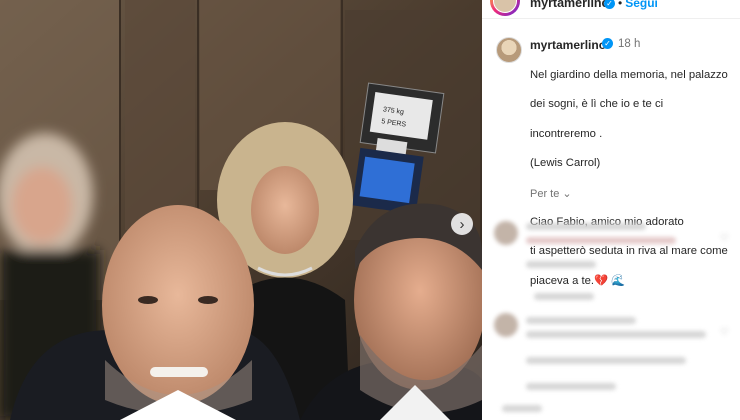 The width and height of the screenshot is (740, 420). I want to click on next-photo-button: ›, so click(462, 224).